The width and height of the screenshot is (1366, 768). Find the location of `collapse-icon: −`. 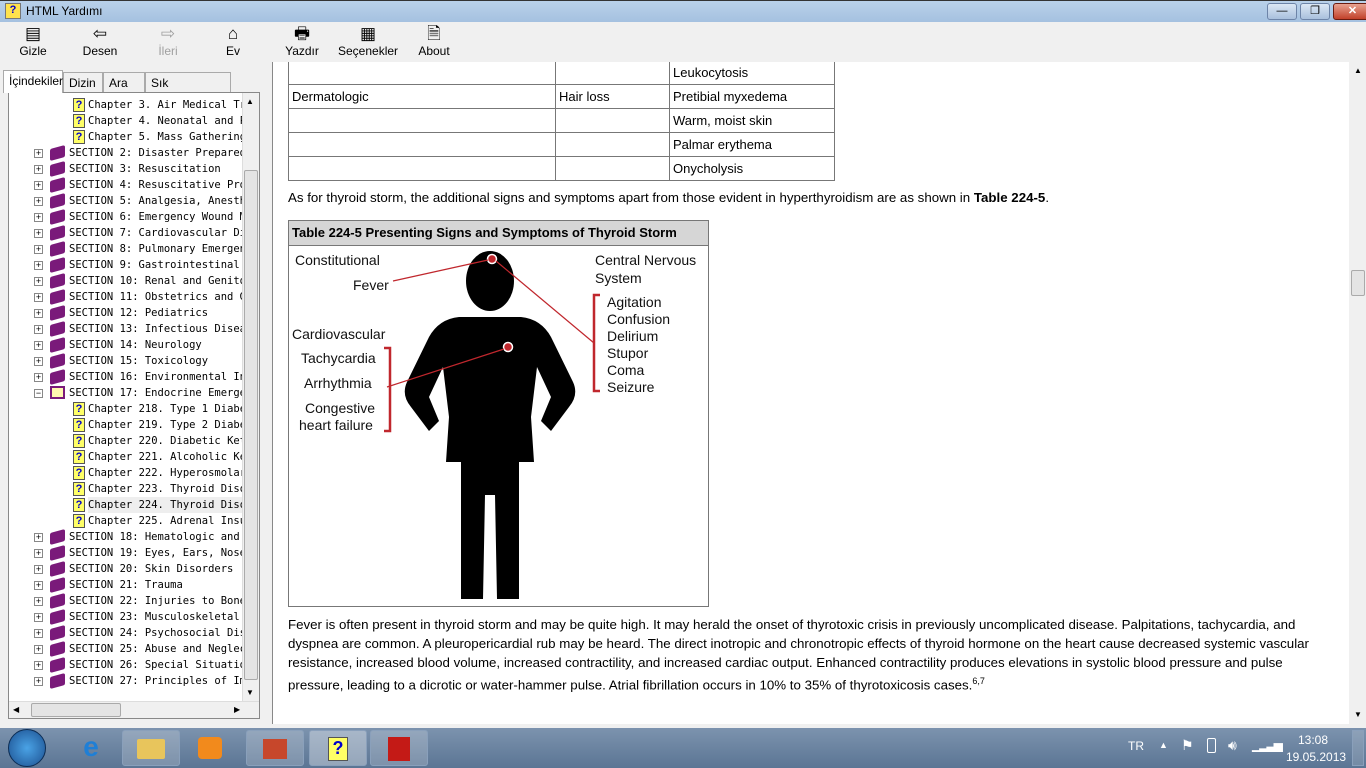

collapse-icon: − is located at coordinates (38, 393).